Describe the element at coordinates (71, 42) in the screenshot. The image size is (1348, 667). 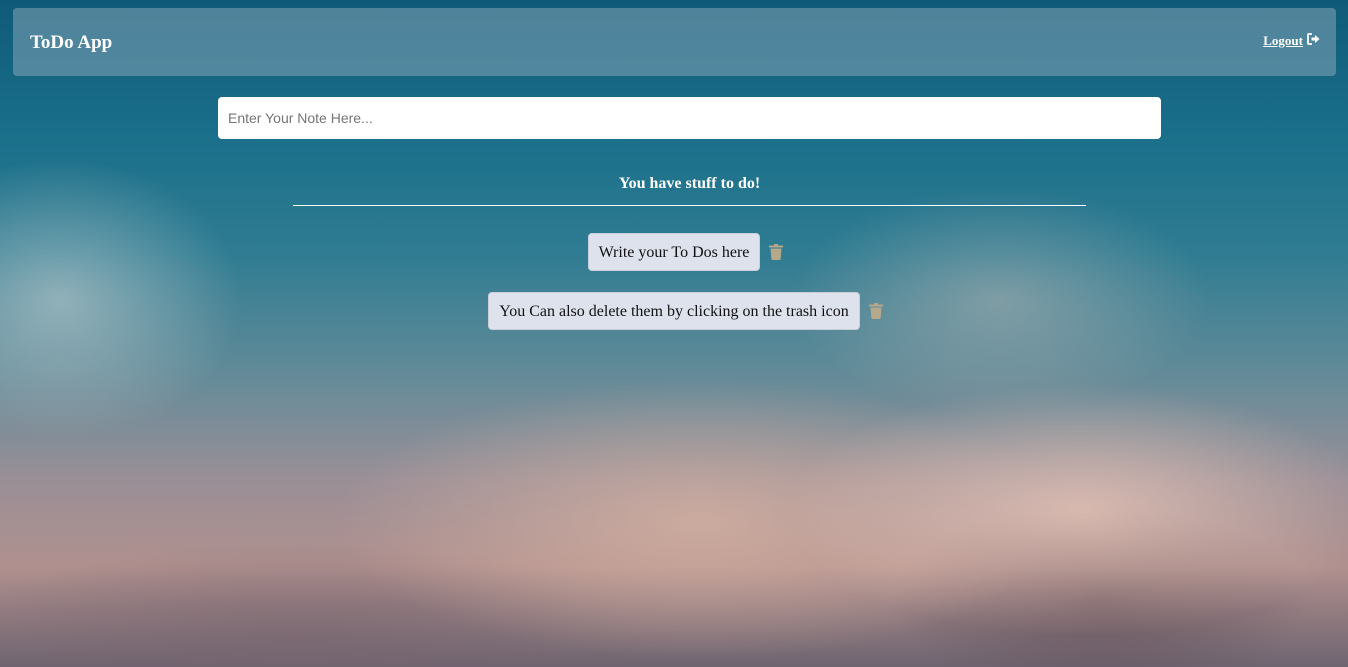
I see `app-title: ToDo App` at that location.